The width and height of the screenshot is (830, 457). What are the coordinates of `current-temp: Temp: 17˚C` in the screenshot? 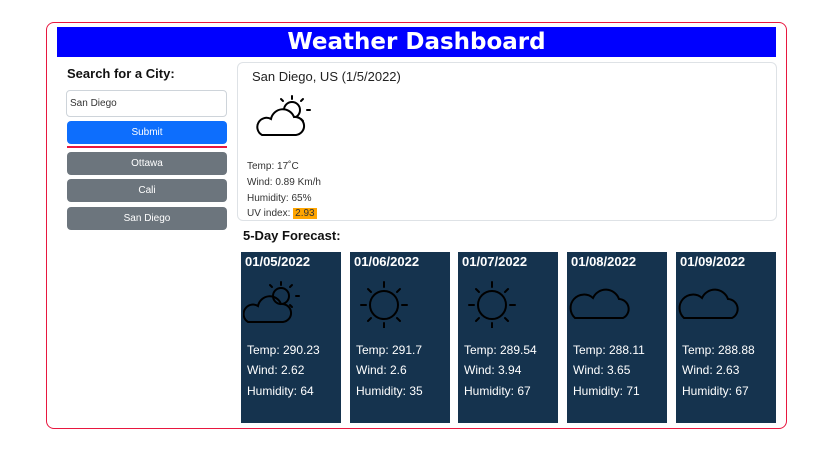 It's located at (273, 166).